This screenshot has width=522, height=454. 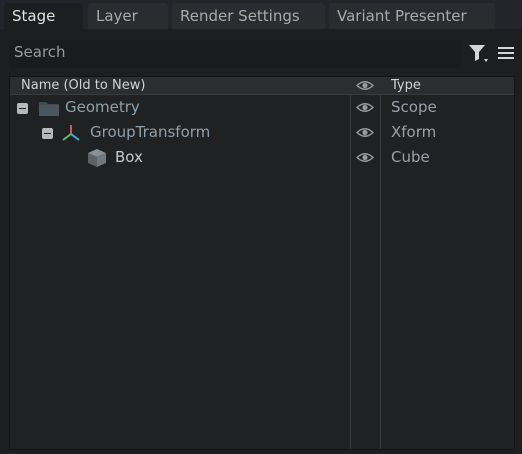 I want to click on tab-stage: Stage, so click(x=43, y=16).